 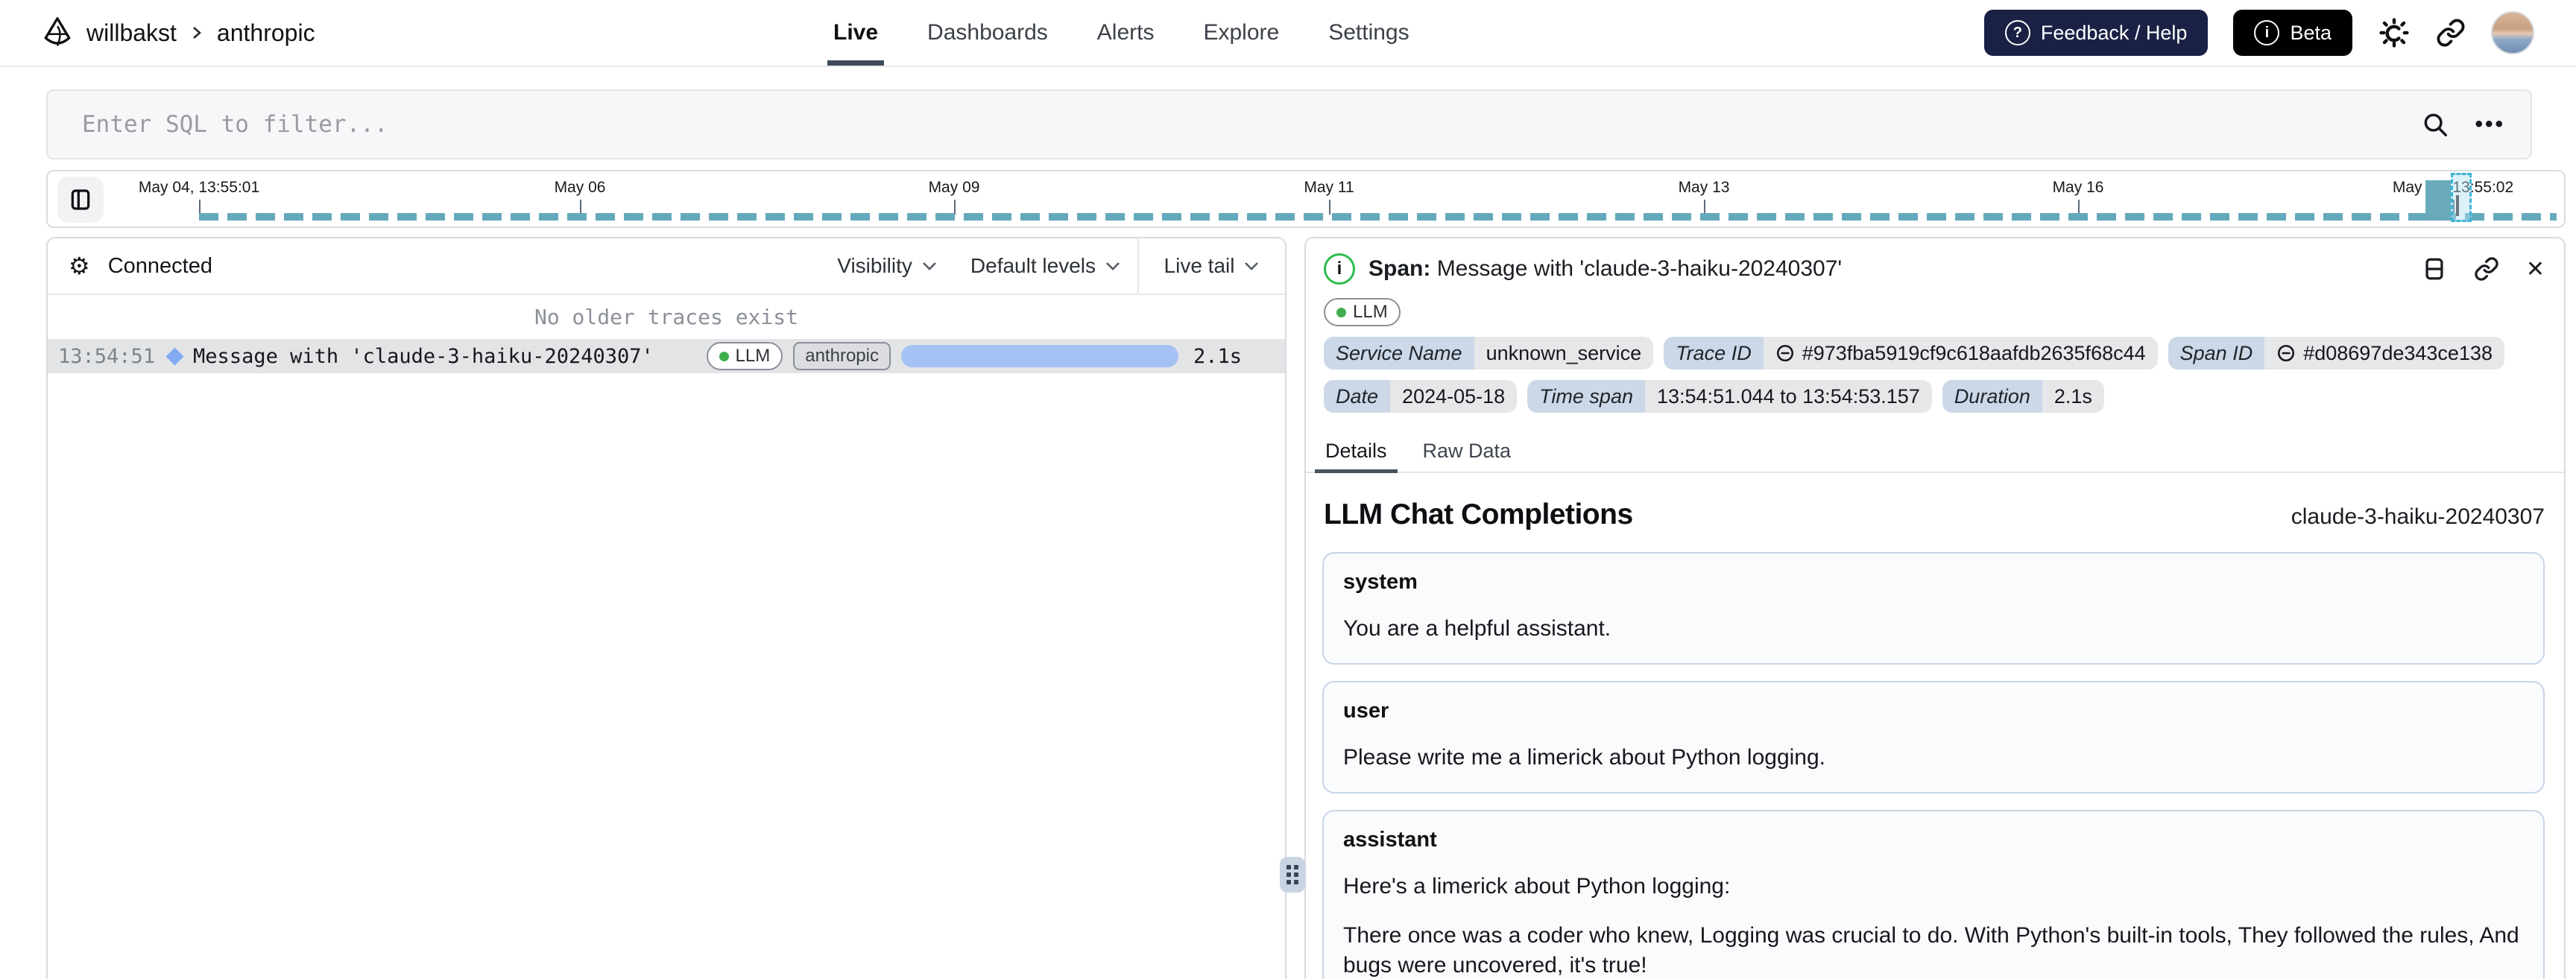 What do you see at coordinates (2216, 353) in the screenshot?
I see `attribute-label: Span ID` at bounding box center [2216, 353].